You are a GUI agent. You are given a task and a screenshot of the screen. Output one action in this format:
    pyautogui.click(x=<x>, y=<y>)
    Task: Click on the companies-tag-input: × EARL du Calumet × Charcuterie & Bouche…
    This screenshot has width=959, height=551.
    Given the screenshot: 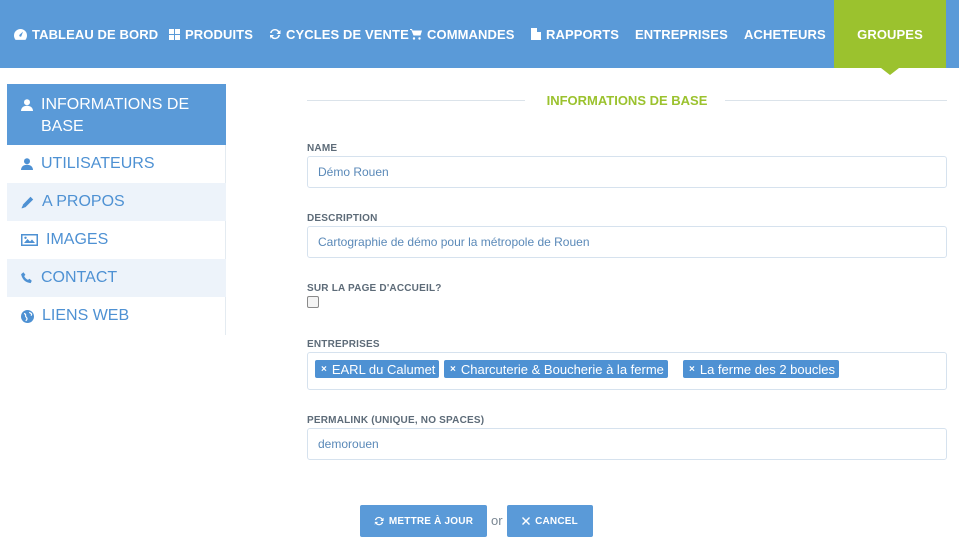 What is the action you would take?
    pyautogui.click(x=627, y=371)
    